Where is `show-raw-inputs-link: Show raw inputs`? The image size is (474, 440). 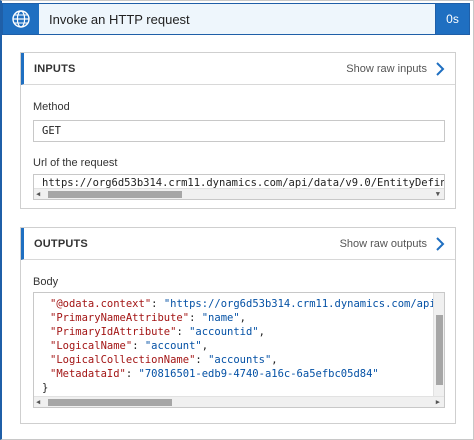
show-raw-inputs-link: Show raw inputs is located at coordinates (395, 68).